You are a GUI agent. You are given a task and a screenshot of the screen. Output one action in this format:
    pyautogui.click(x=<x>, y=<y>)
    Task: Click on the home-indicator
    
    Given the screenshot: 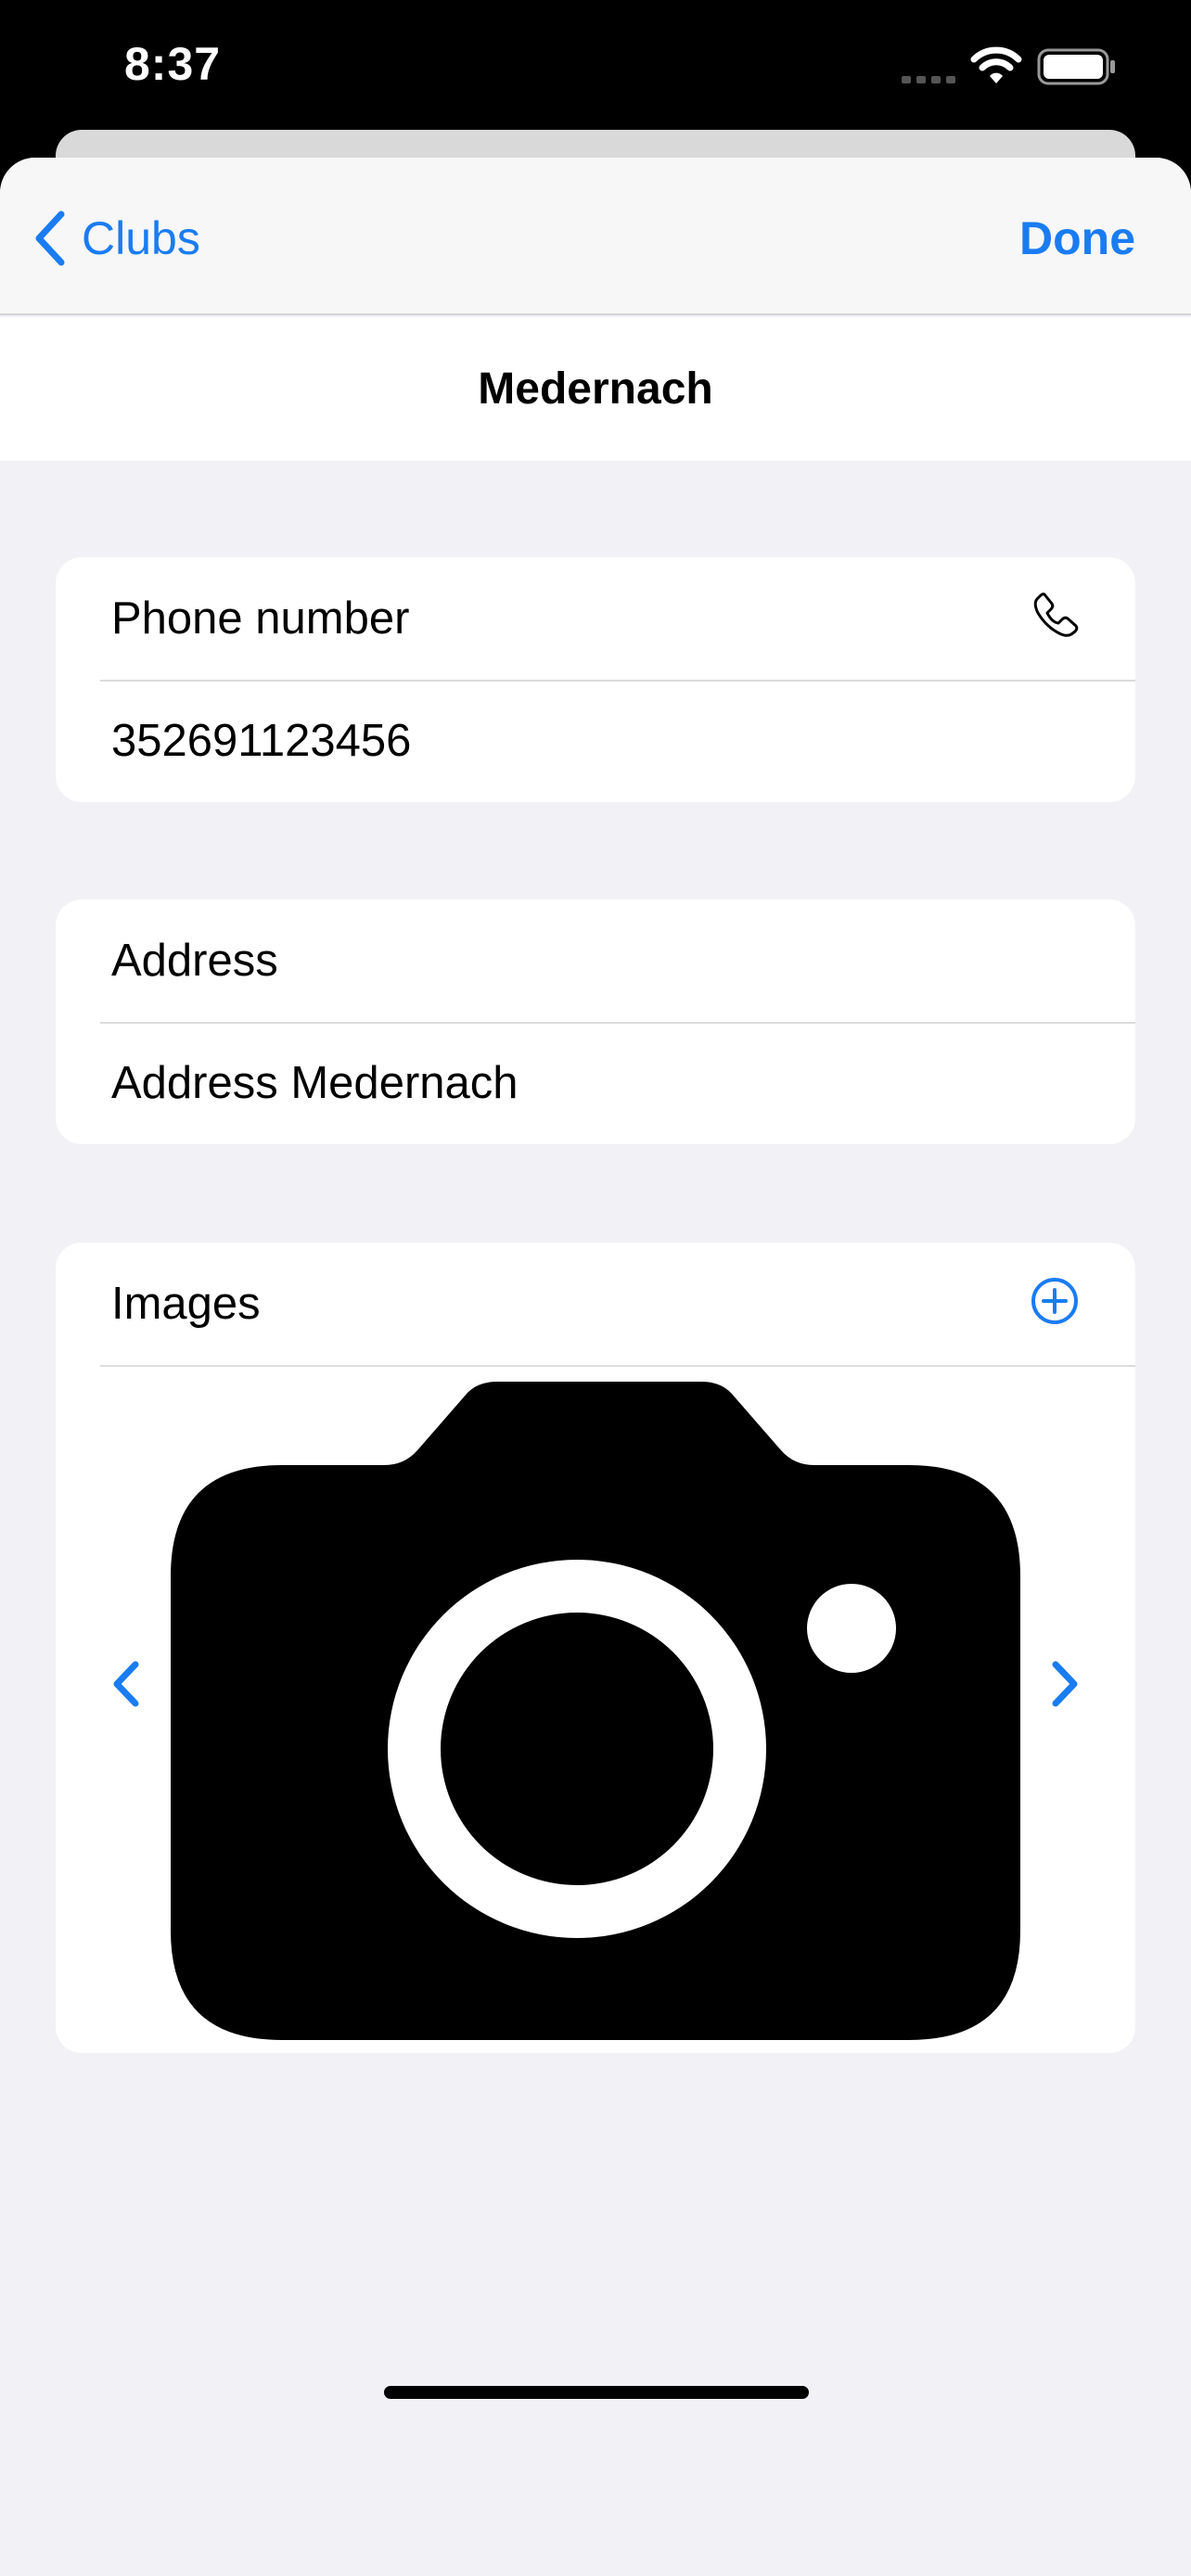 What is the action you would take?
    pyautogui.click(x=597, y=2393)
    